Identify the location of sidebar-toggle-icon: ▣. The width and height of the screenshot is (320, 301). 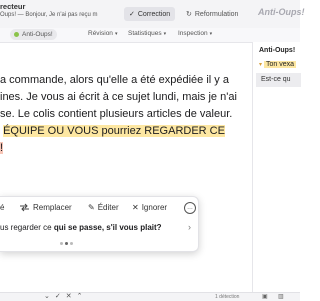
(265, 296).